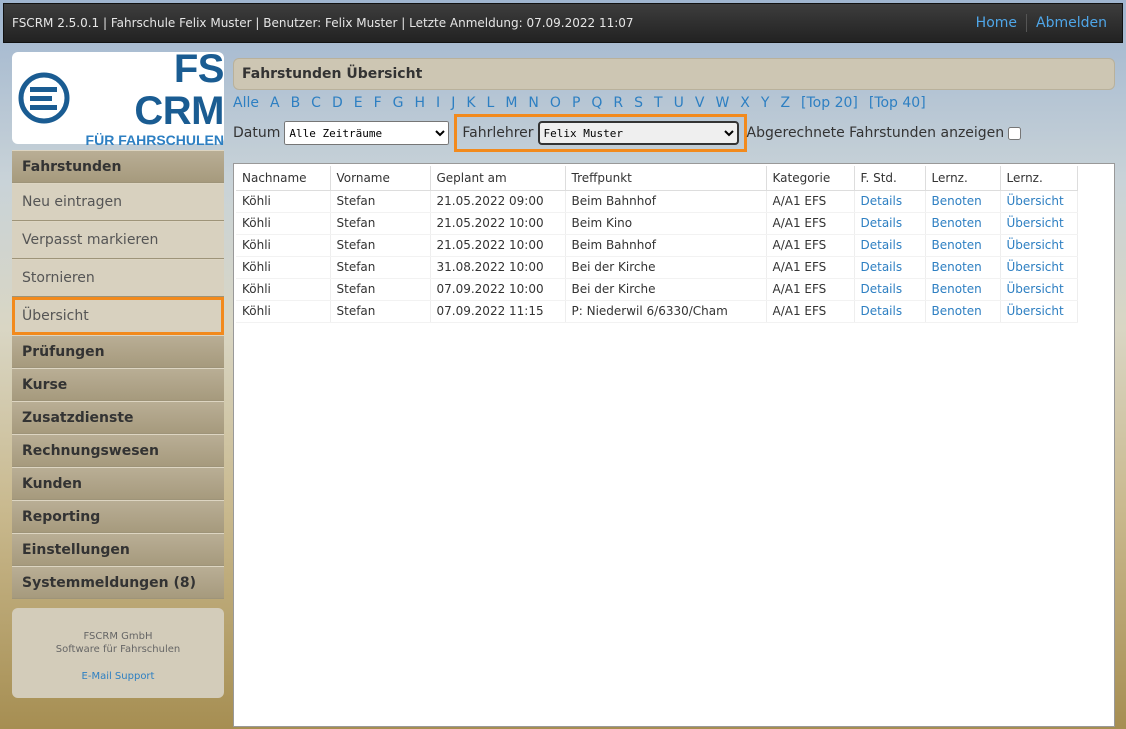 This screenshot has height=729, width=1126. What do you see at coordinates (118, 202) in the screenshot?
I see `nav-neu-eintragen: Neu eintragen` at bounding box center [118, 202].